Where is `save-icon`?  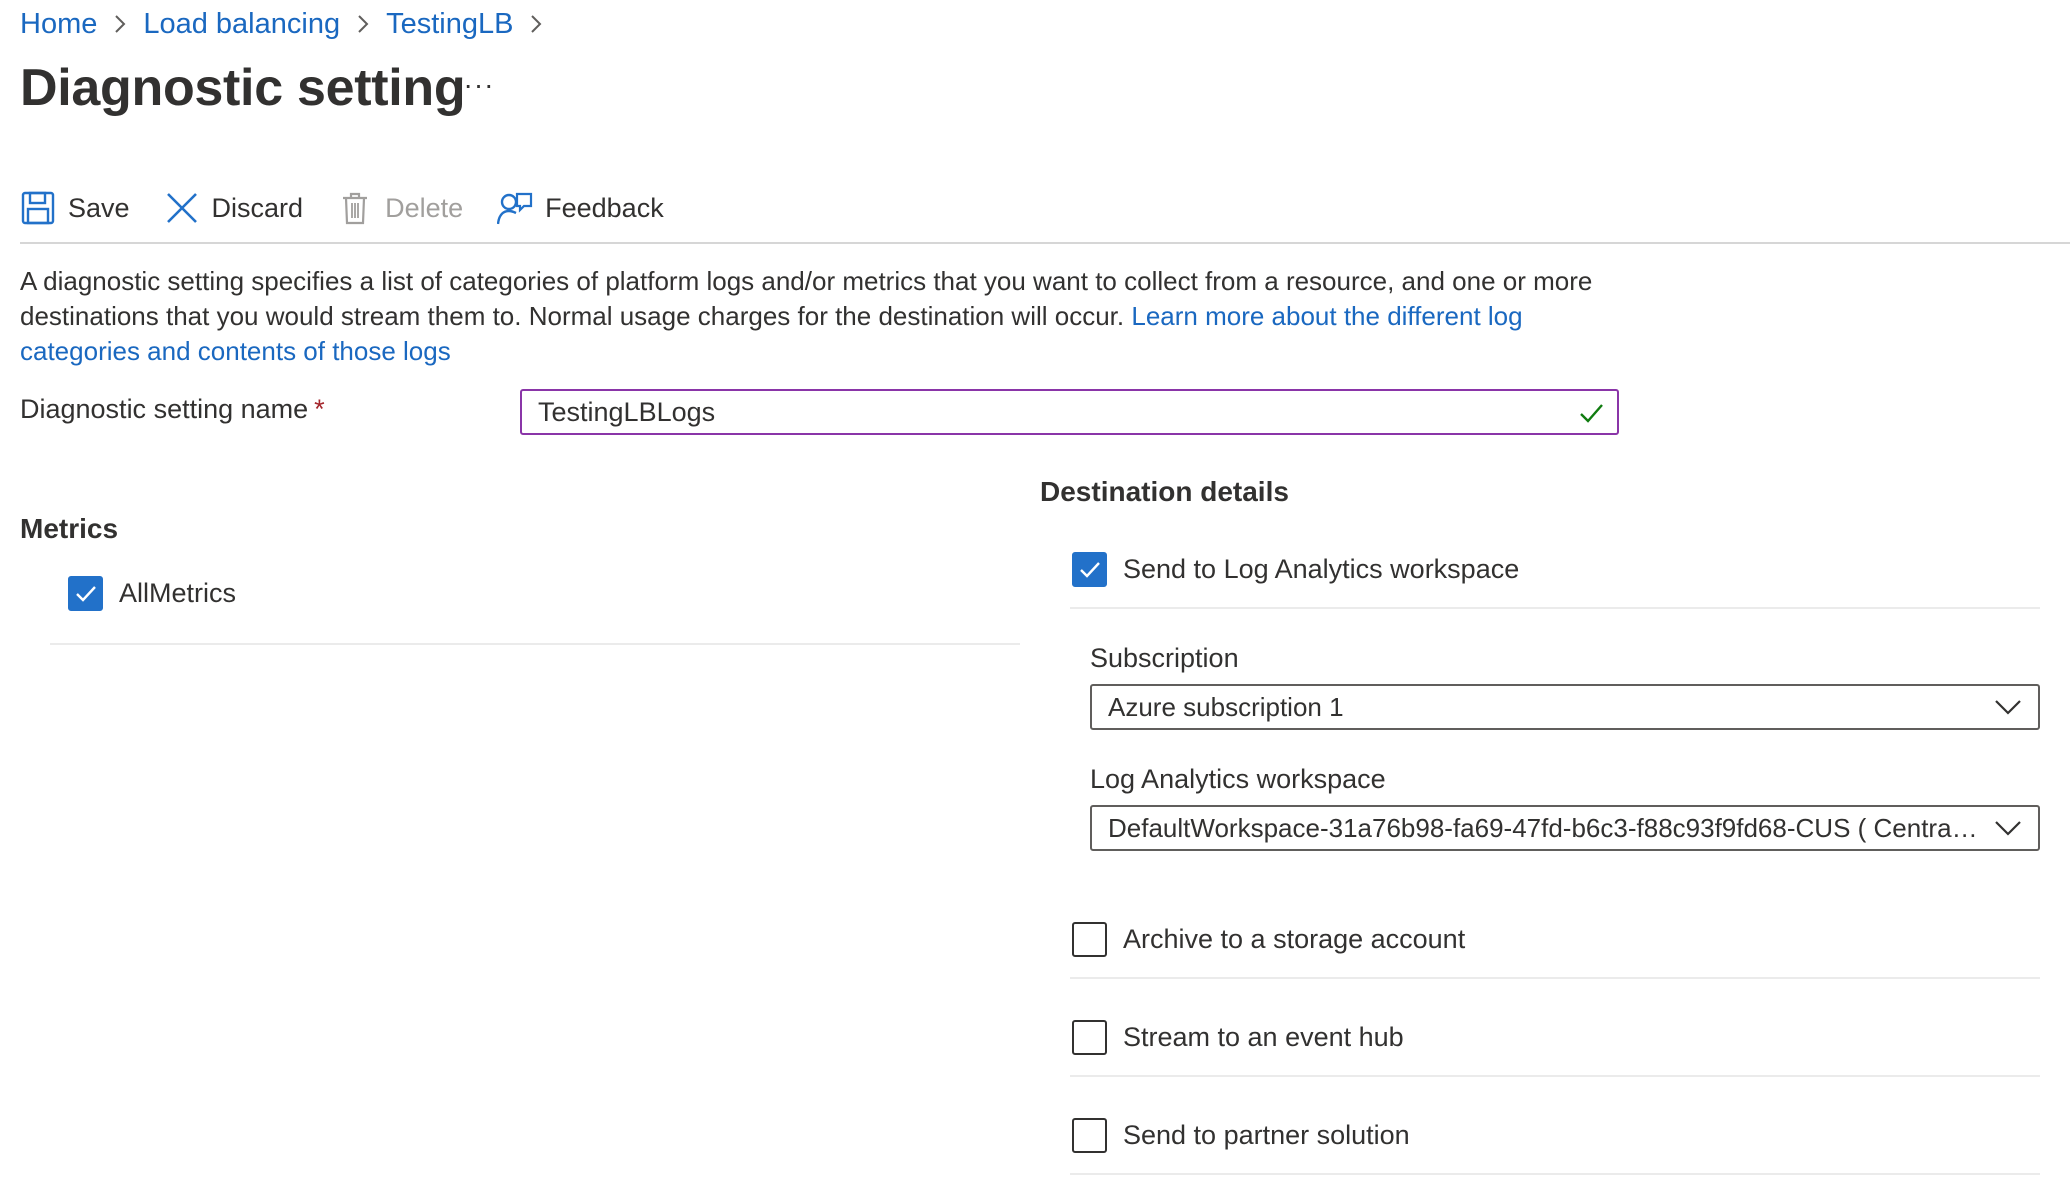 save-icon is located at coordinates (38, 208).